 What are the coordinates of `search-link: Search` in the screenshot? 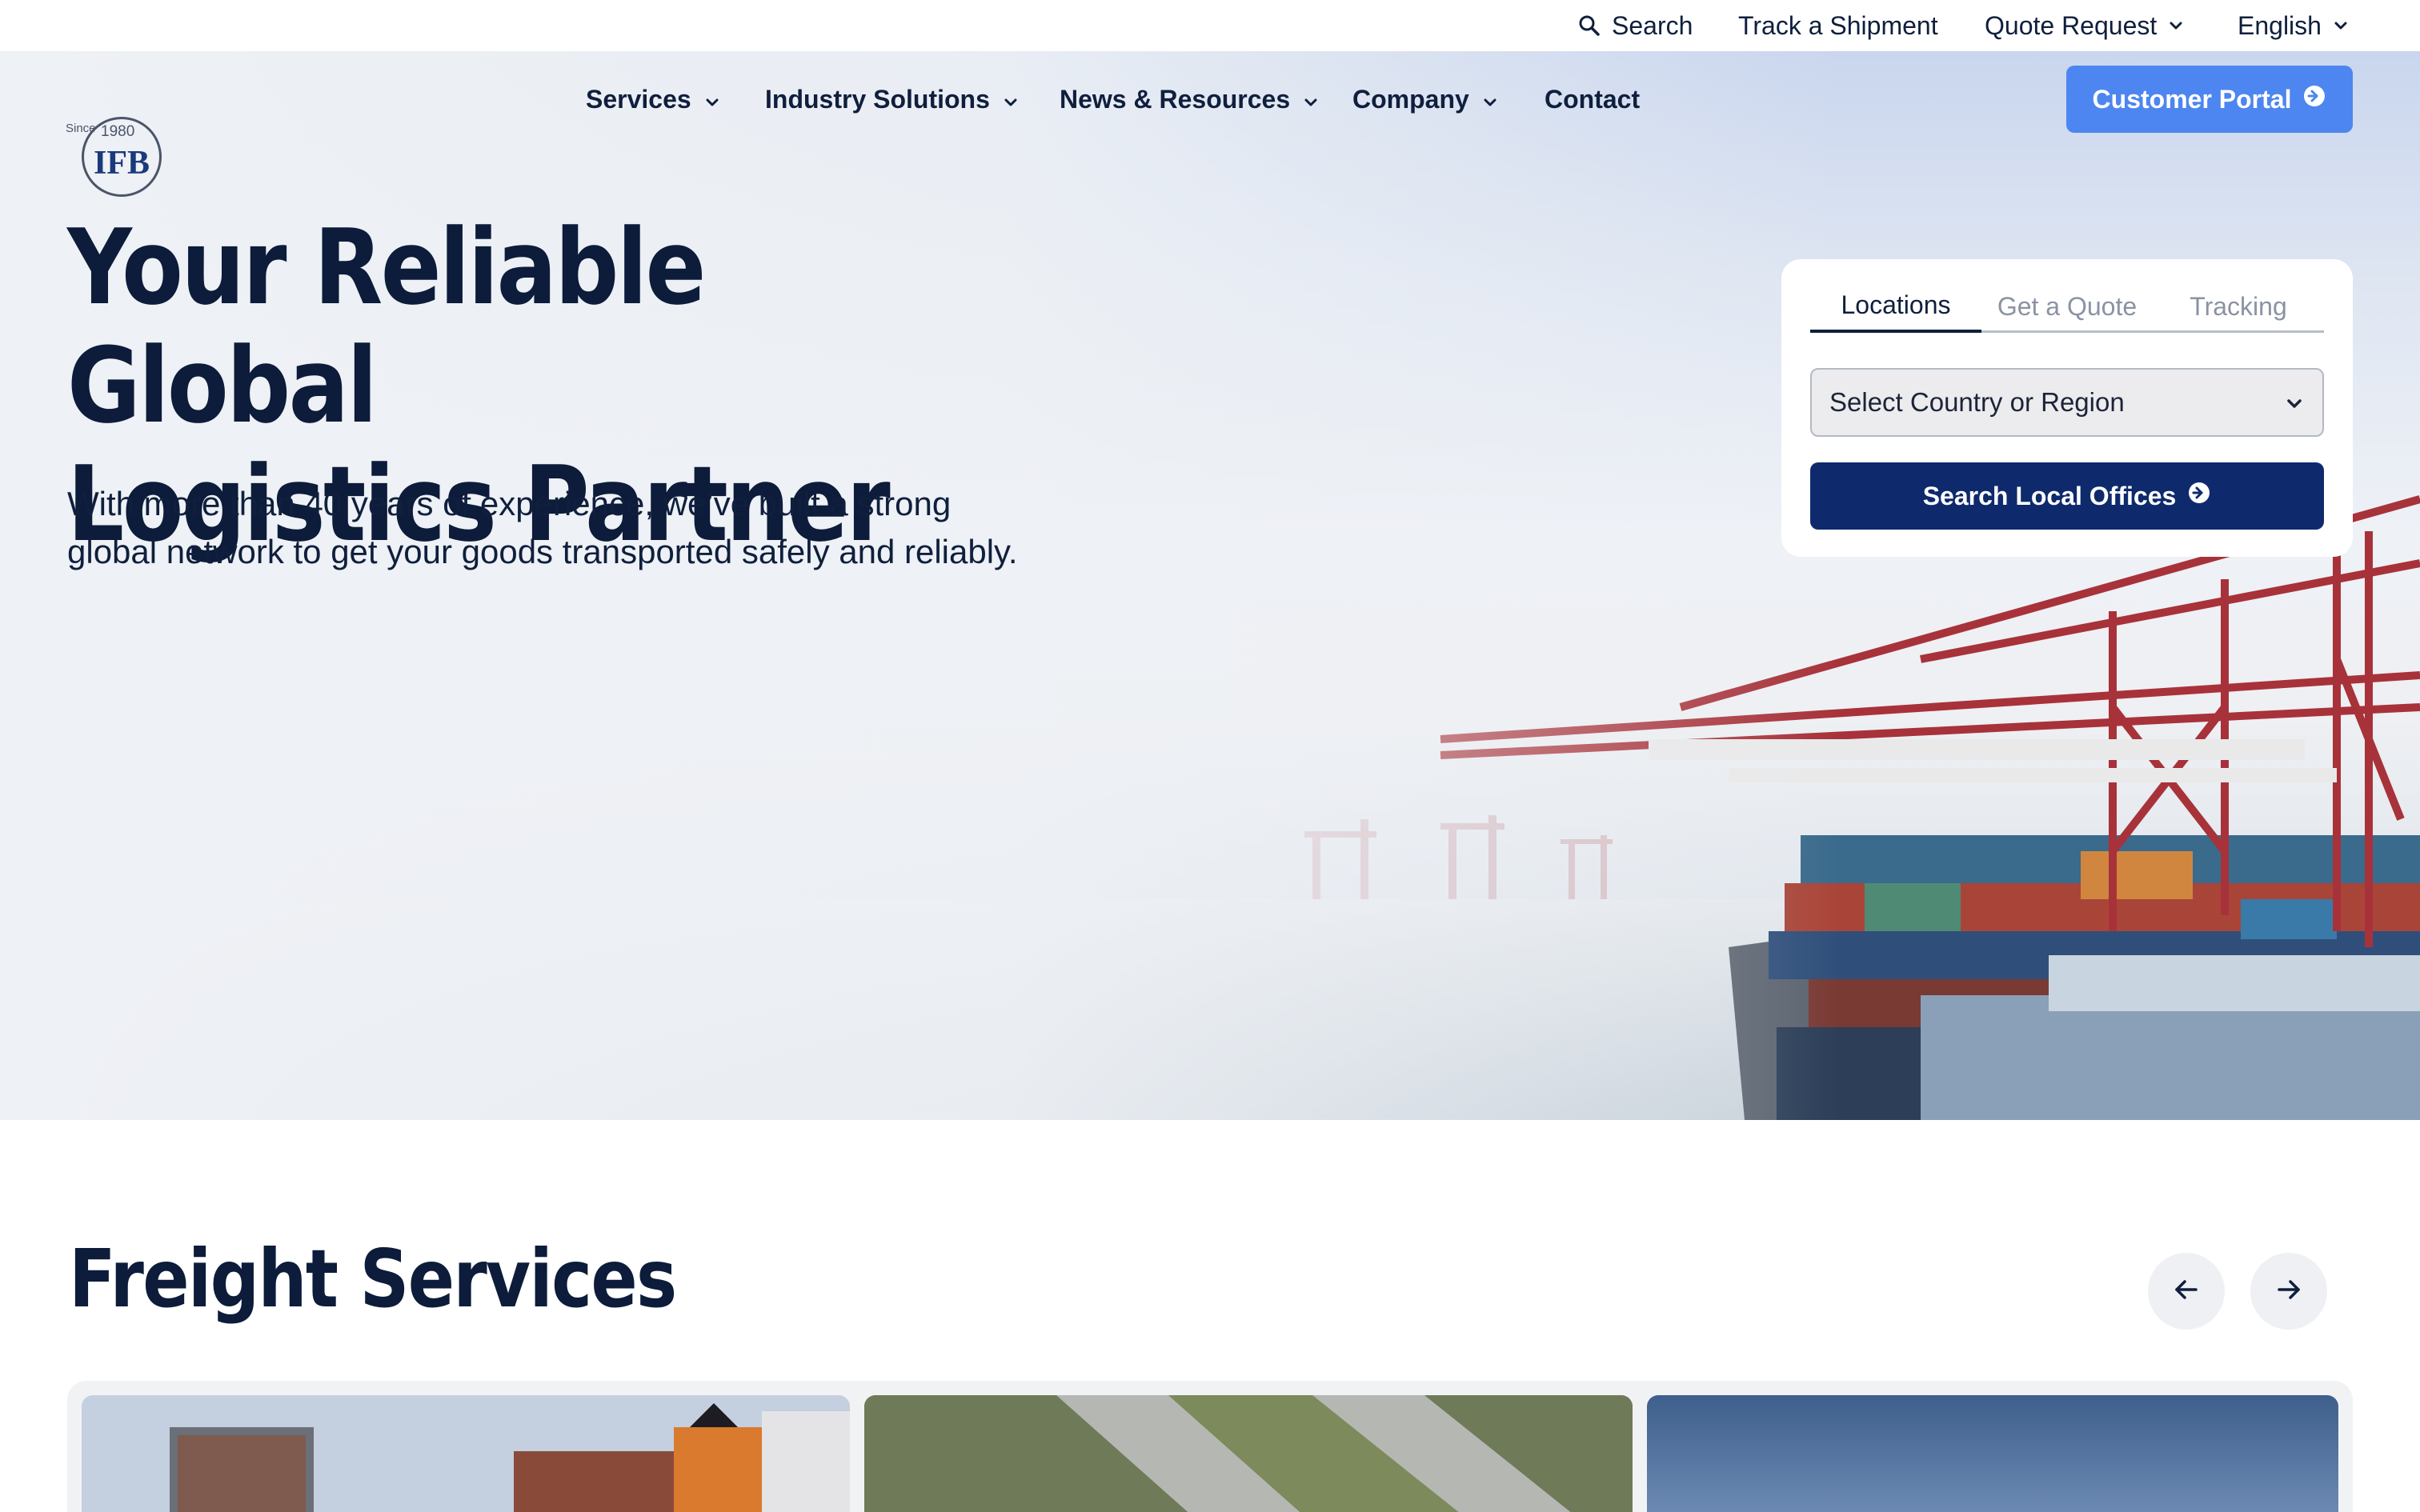 It's located at (1635, 25).